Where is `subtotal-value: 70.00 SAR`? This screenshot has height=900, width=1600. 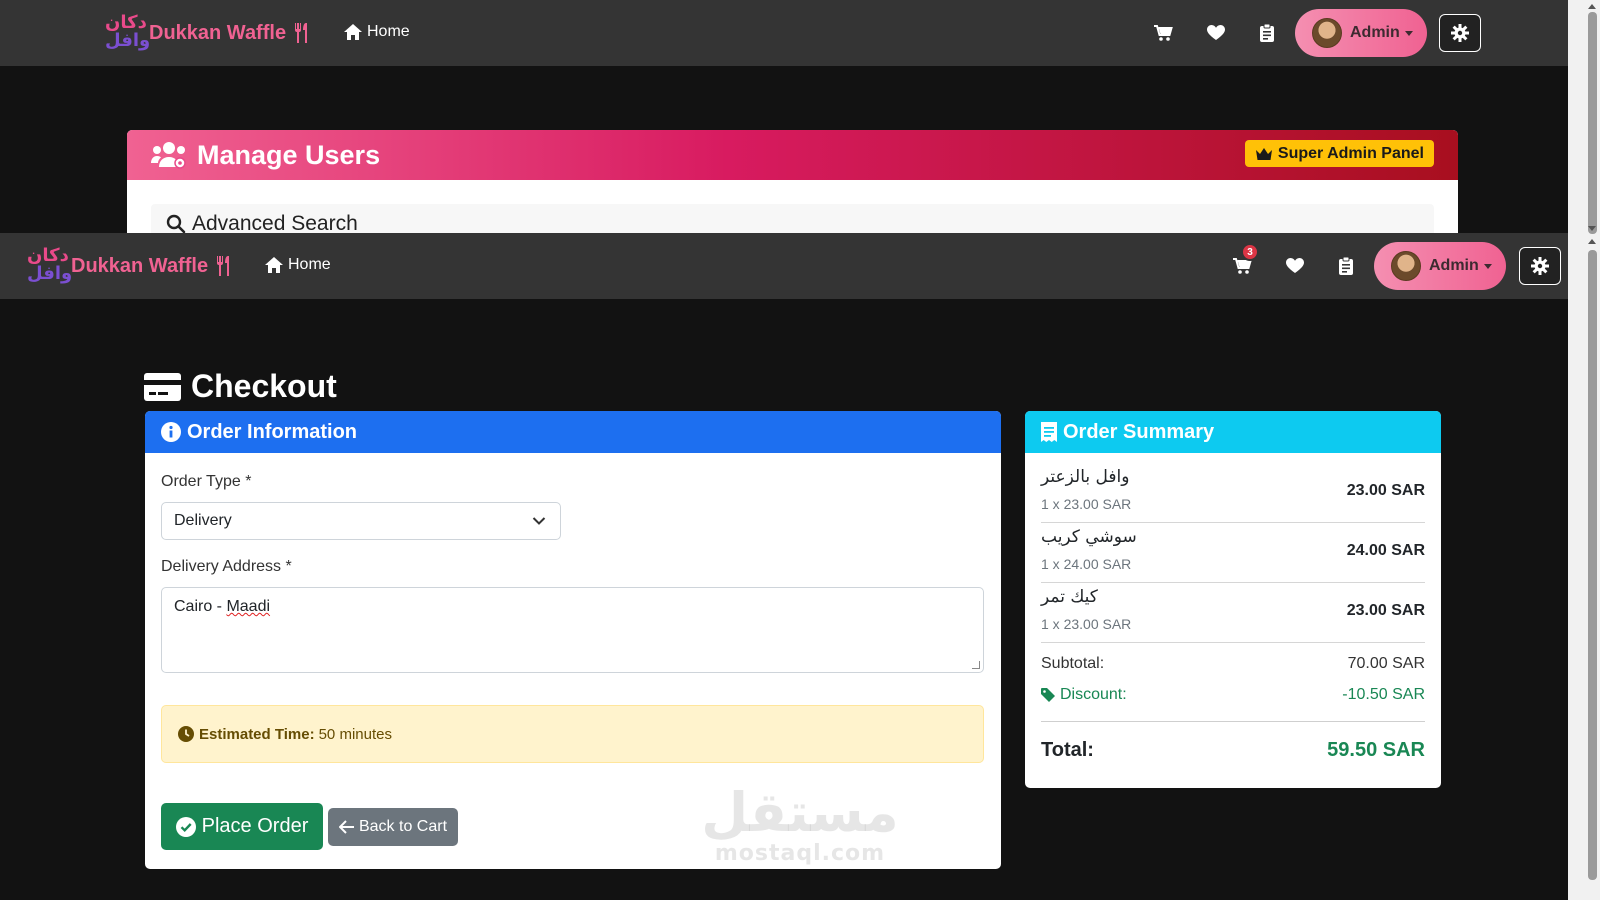
subtotal-value: 70.00 SAR is located at coordinates (1386, 663).